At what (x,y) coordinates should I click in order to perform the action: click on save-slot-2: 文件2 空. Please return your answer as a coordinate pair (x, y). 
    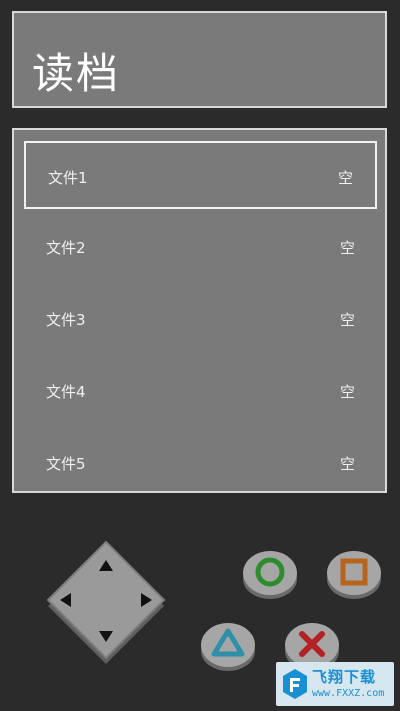
    Looking at the image, I should click on (200, 247).